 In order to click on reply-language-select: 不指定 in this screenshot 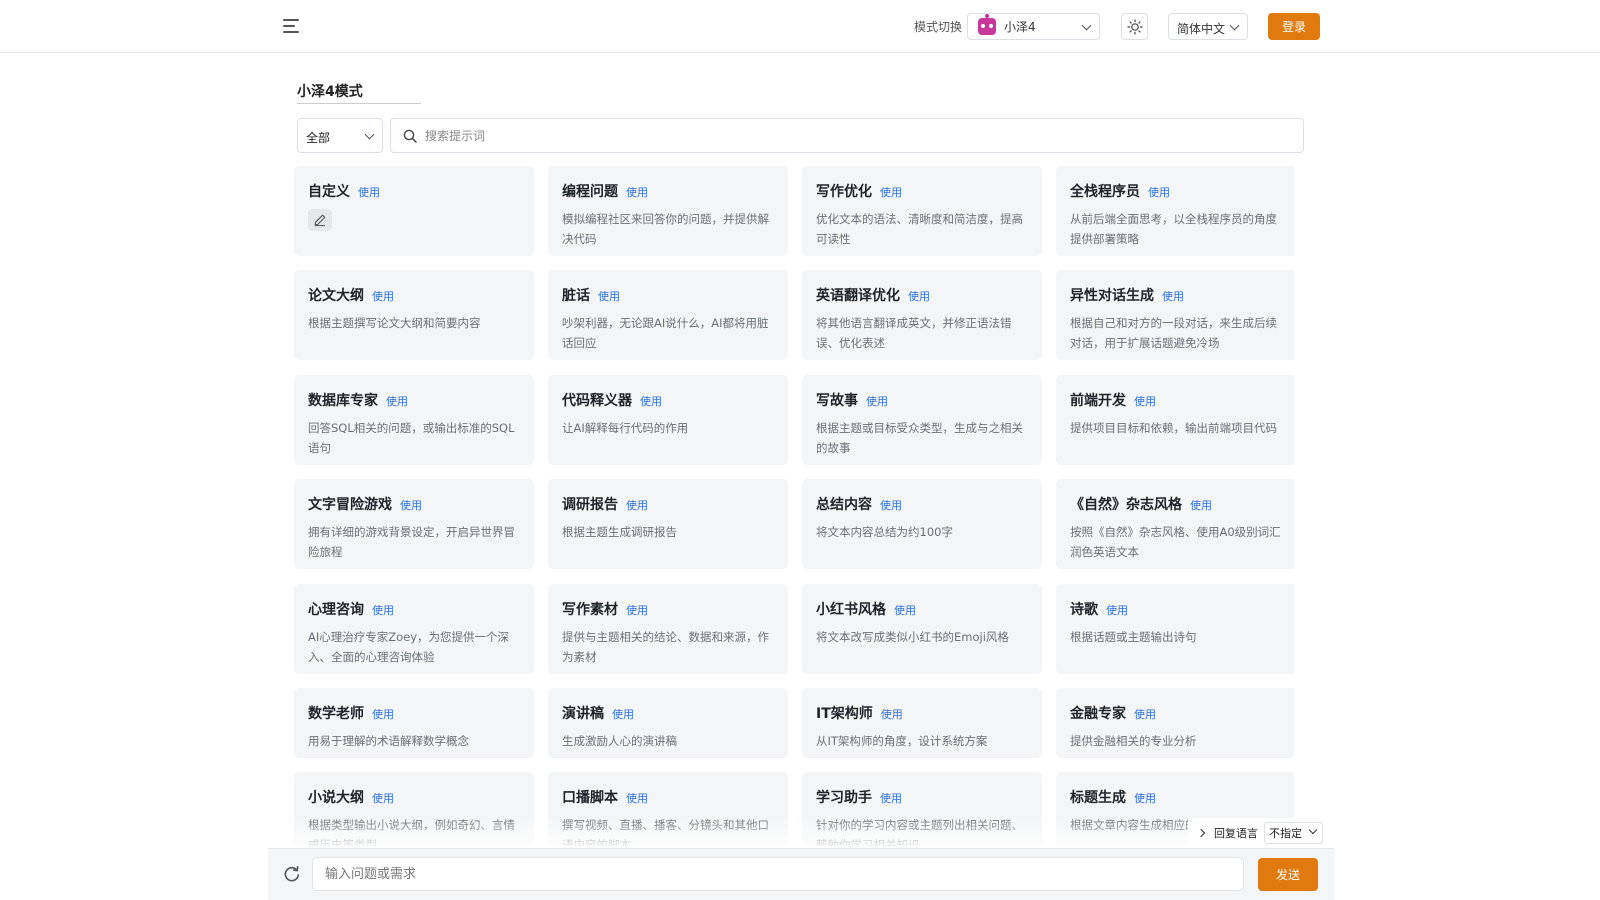, I will do `click(1293, 833)`.